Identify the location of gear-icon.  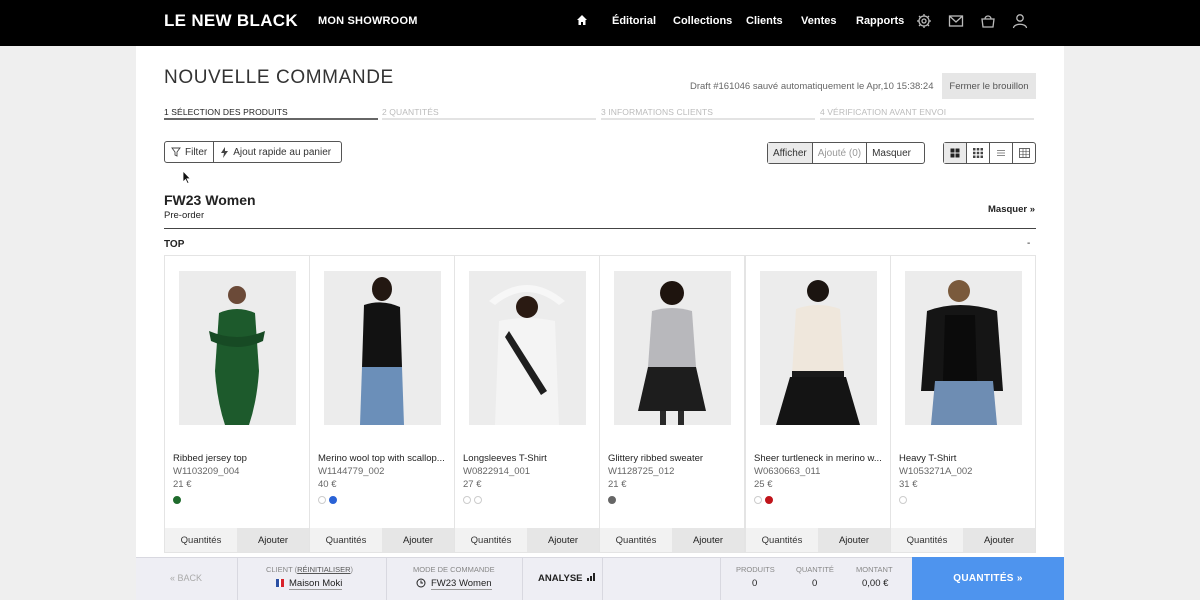
(924, 21).